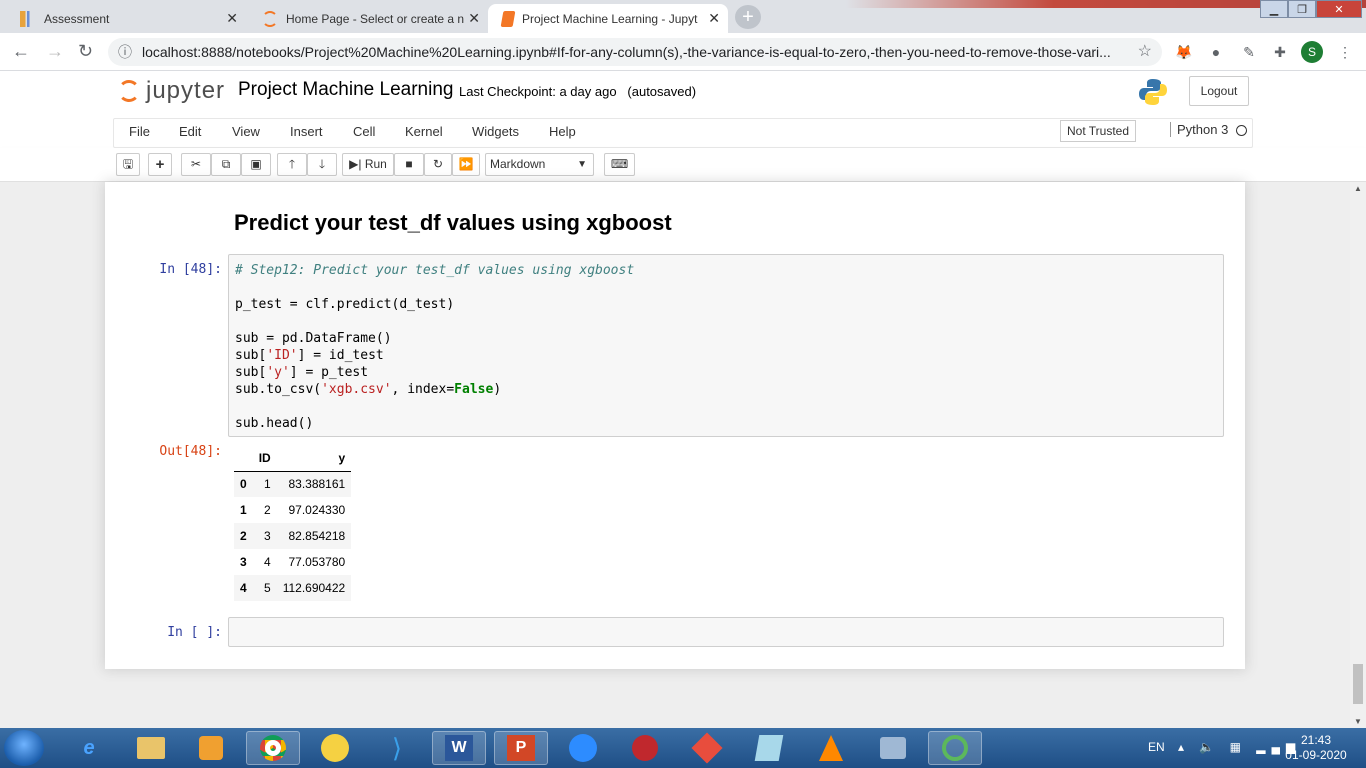 The width and height of the screenshot is (1366, 768). Describe the element at coordinates (190, 269) in the screenshot. I see `input-prompt: In [48]:` at that location.